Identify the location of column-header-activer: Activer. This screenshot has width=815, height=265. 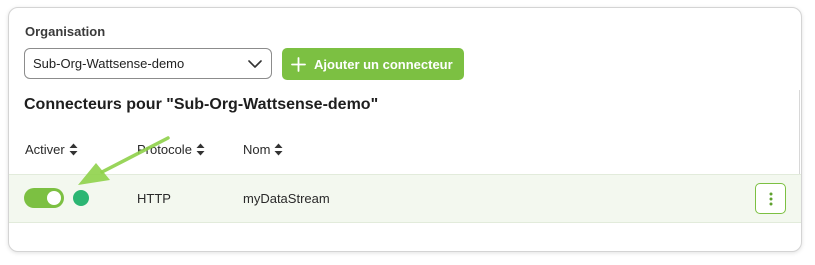
(51, 149).